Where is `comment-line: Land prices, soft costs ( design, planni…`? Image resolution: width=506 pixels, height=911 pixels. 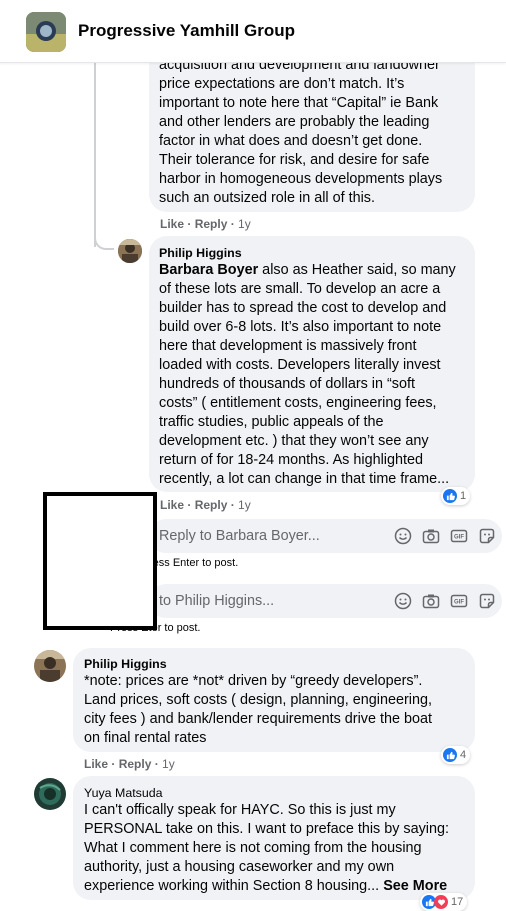 comment-line: Land prices, soft costs ( design, planni… is located at coordinates (258, 700).